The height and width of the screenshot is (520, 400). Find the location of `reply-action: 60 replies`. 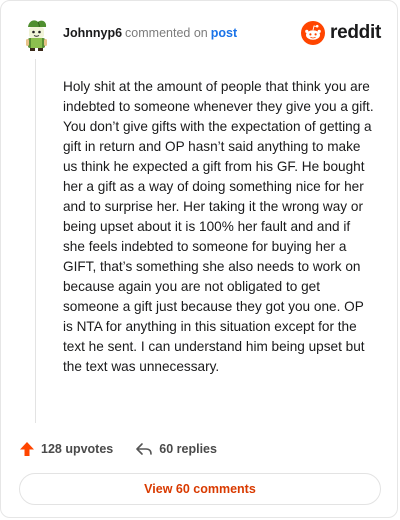

reply-action: 60 replies is located at coordinates (176, 449).